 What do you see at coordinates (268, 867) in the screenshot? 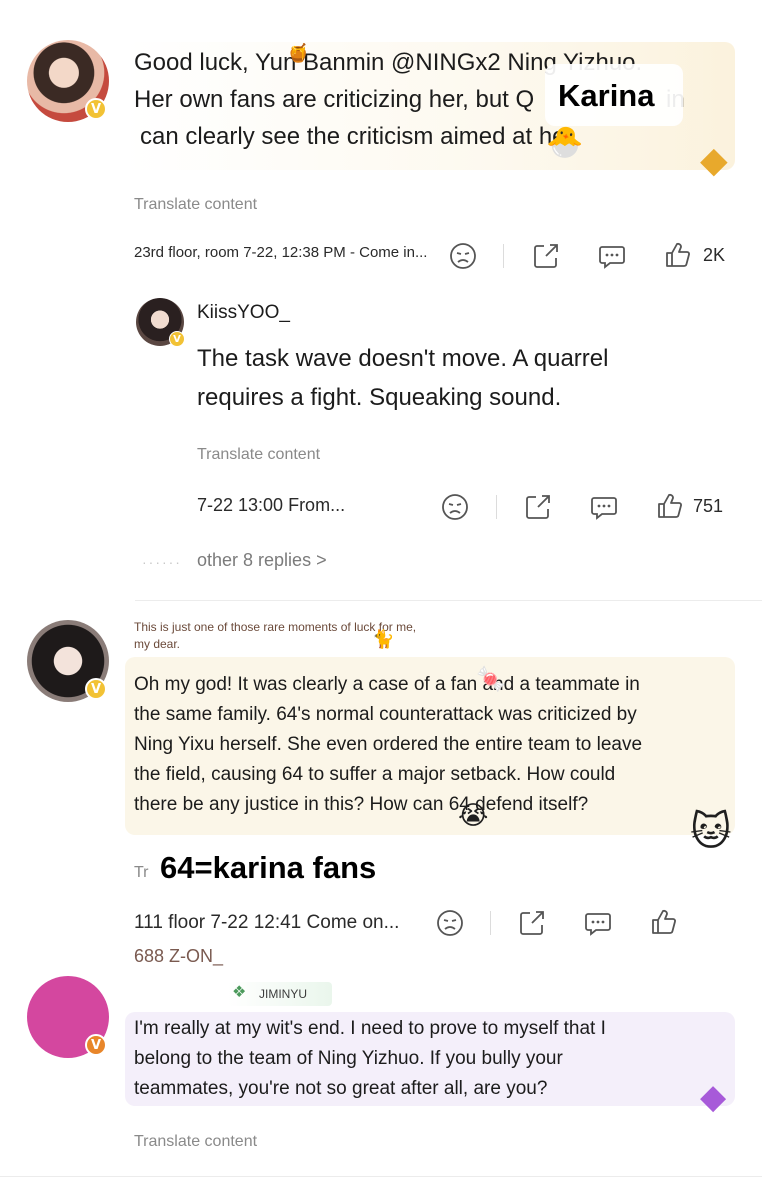
I see `overlay-label: 64=karina fans` at bounding box center [268, 867].